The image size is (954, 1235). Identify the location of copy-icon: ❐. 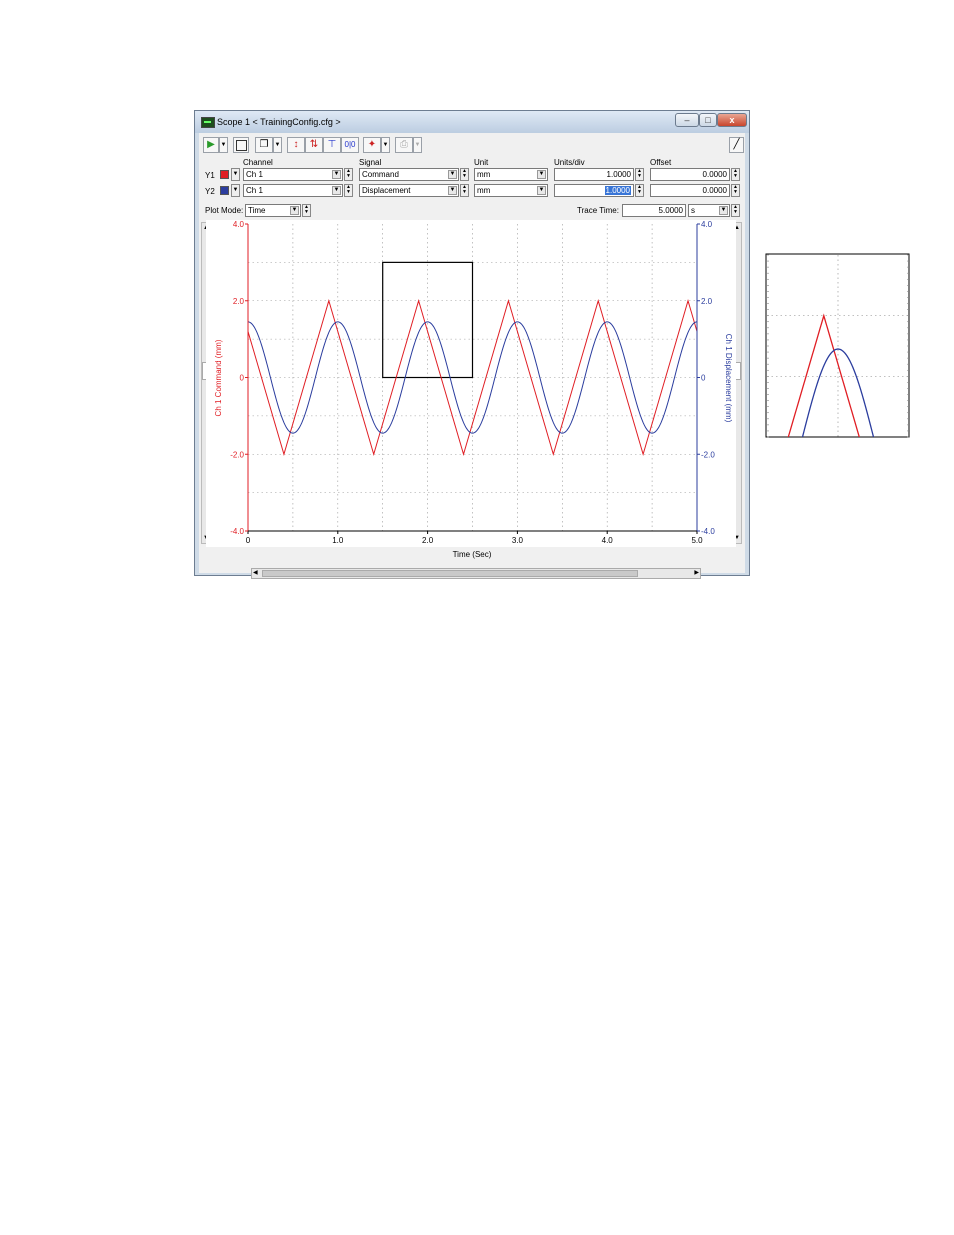
(264, 145).